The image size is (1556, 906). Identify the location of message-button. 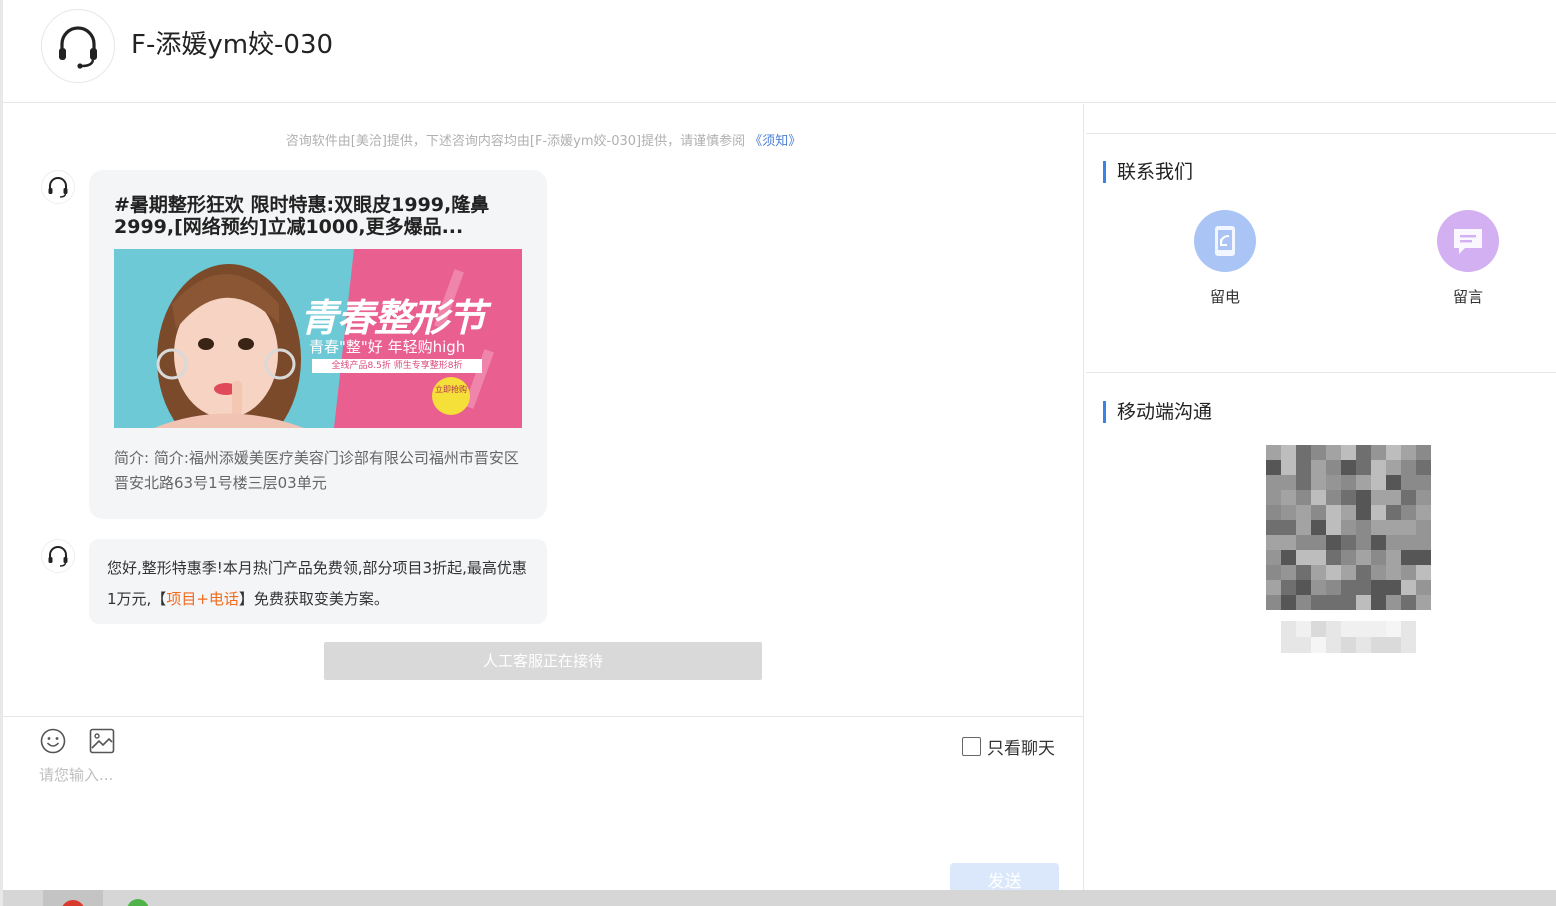
(1468, 241).